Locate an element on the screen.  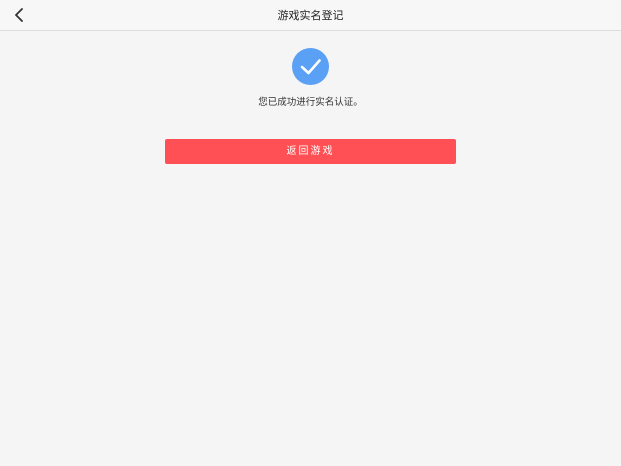
navigation-bar: 游戏实名登记 is located at coordinates (310, 15).